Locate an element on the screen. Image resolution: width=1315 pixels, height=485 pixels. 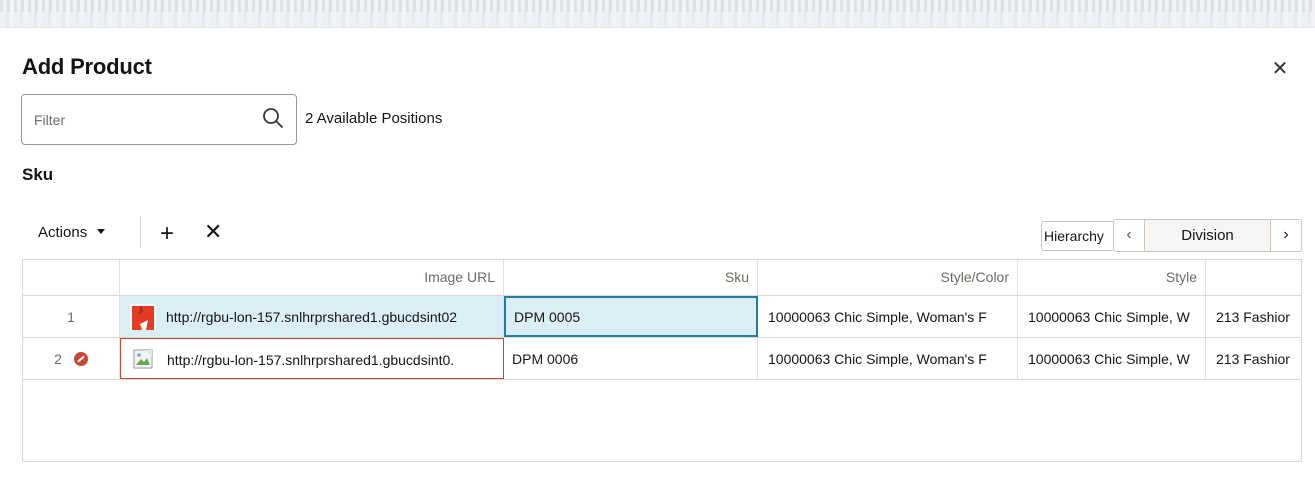
hierarchy-next-button: › is located at coordinates (1286, 235).